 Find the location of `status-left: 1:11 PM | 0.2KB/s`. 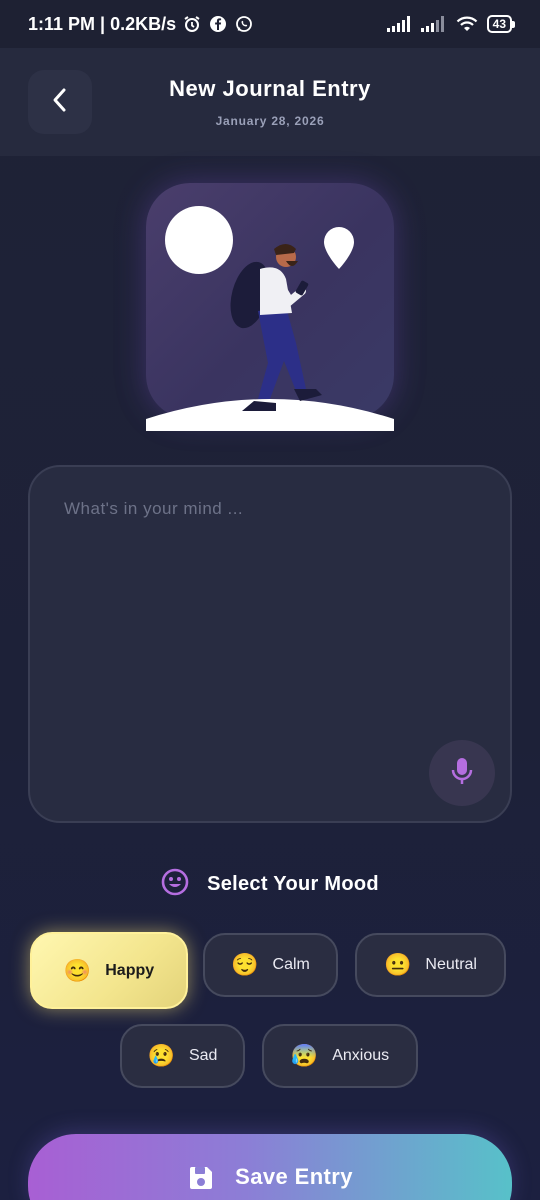

status-left: 1:11 PM | 0.2KB/s is located at coordinates (141, 24).